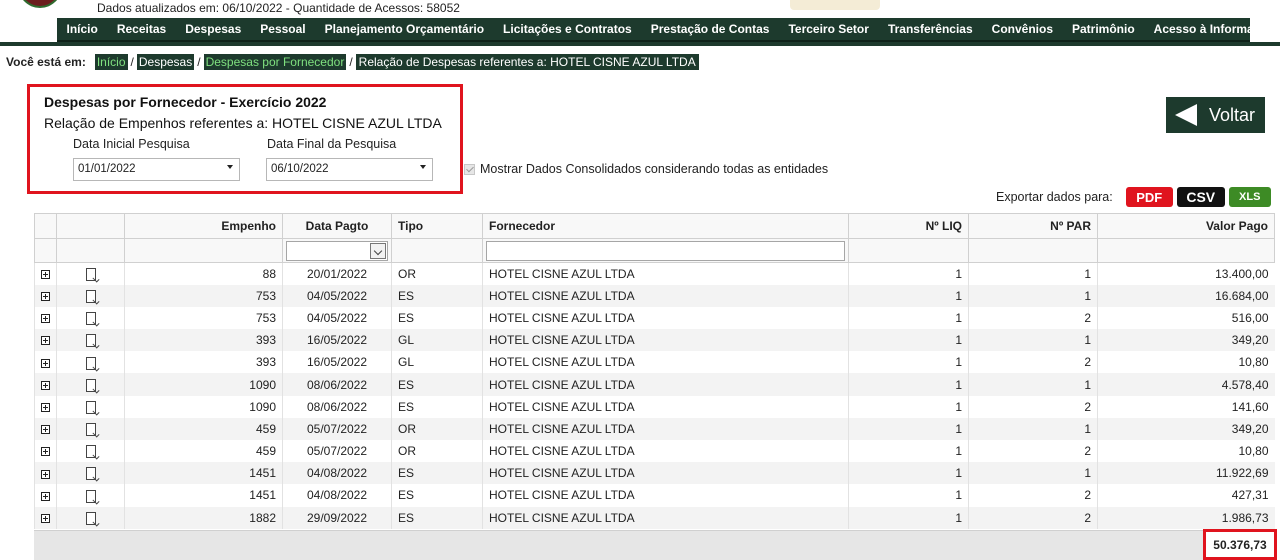  Describe the element at coordinates (275, 62) in the screenshot. I see `breadcrumb-despesas-fornecedor: Despesas por Fornecedor` at that location.